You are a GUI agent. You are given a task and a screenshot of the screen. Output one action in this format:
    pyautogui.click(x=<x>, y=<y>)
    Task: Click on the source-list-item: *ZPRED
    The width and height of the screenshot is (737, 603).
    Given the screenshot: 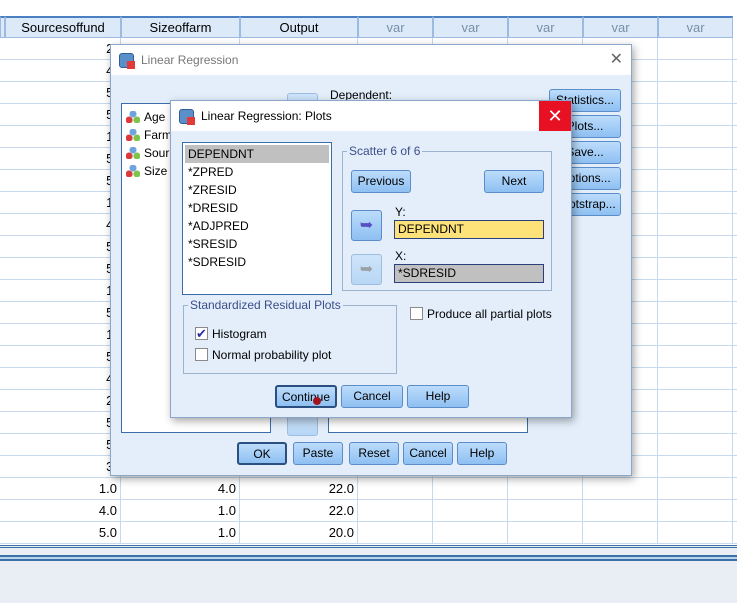 What is the action you would take?
    pyautogui.click(x=257, y=172)
    